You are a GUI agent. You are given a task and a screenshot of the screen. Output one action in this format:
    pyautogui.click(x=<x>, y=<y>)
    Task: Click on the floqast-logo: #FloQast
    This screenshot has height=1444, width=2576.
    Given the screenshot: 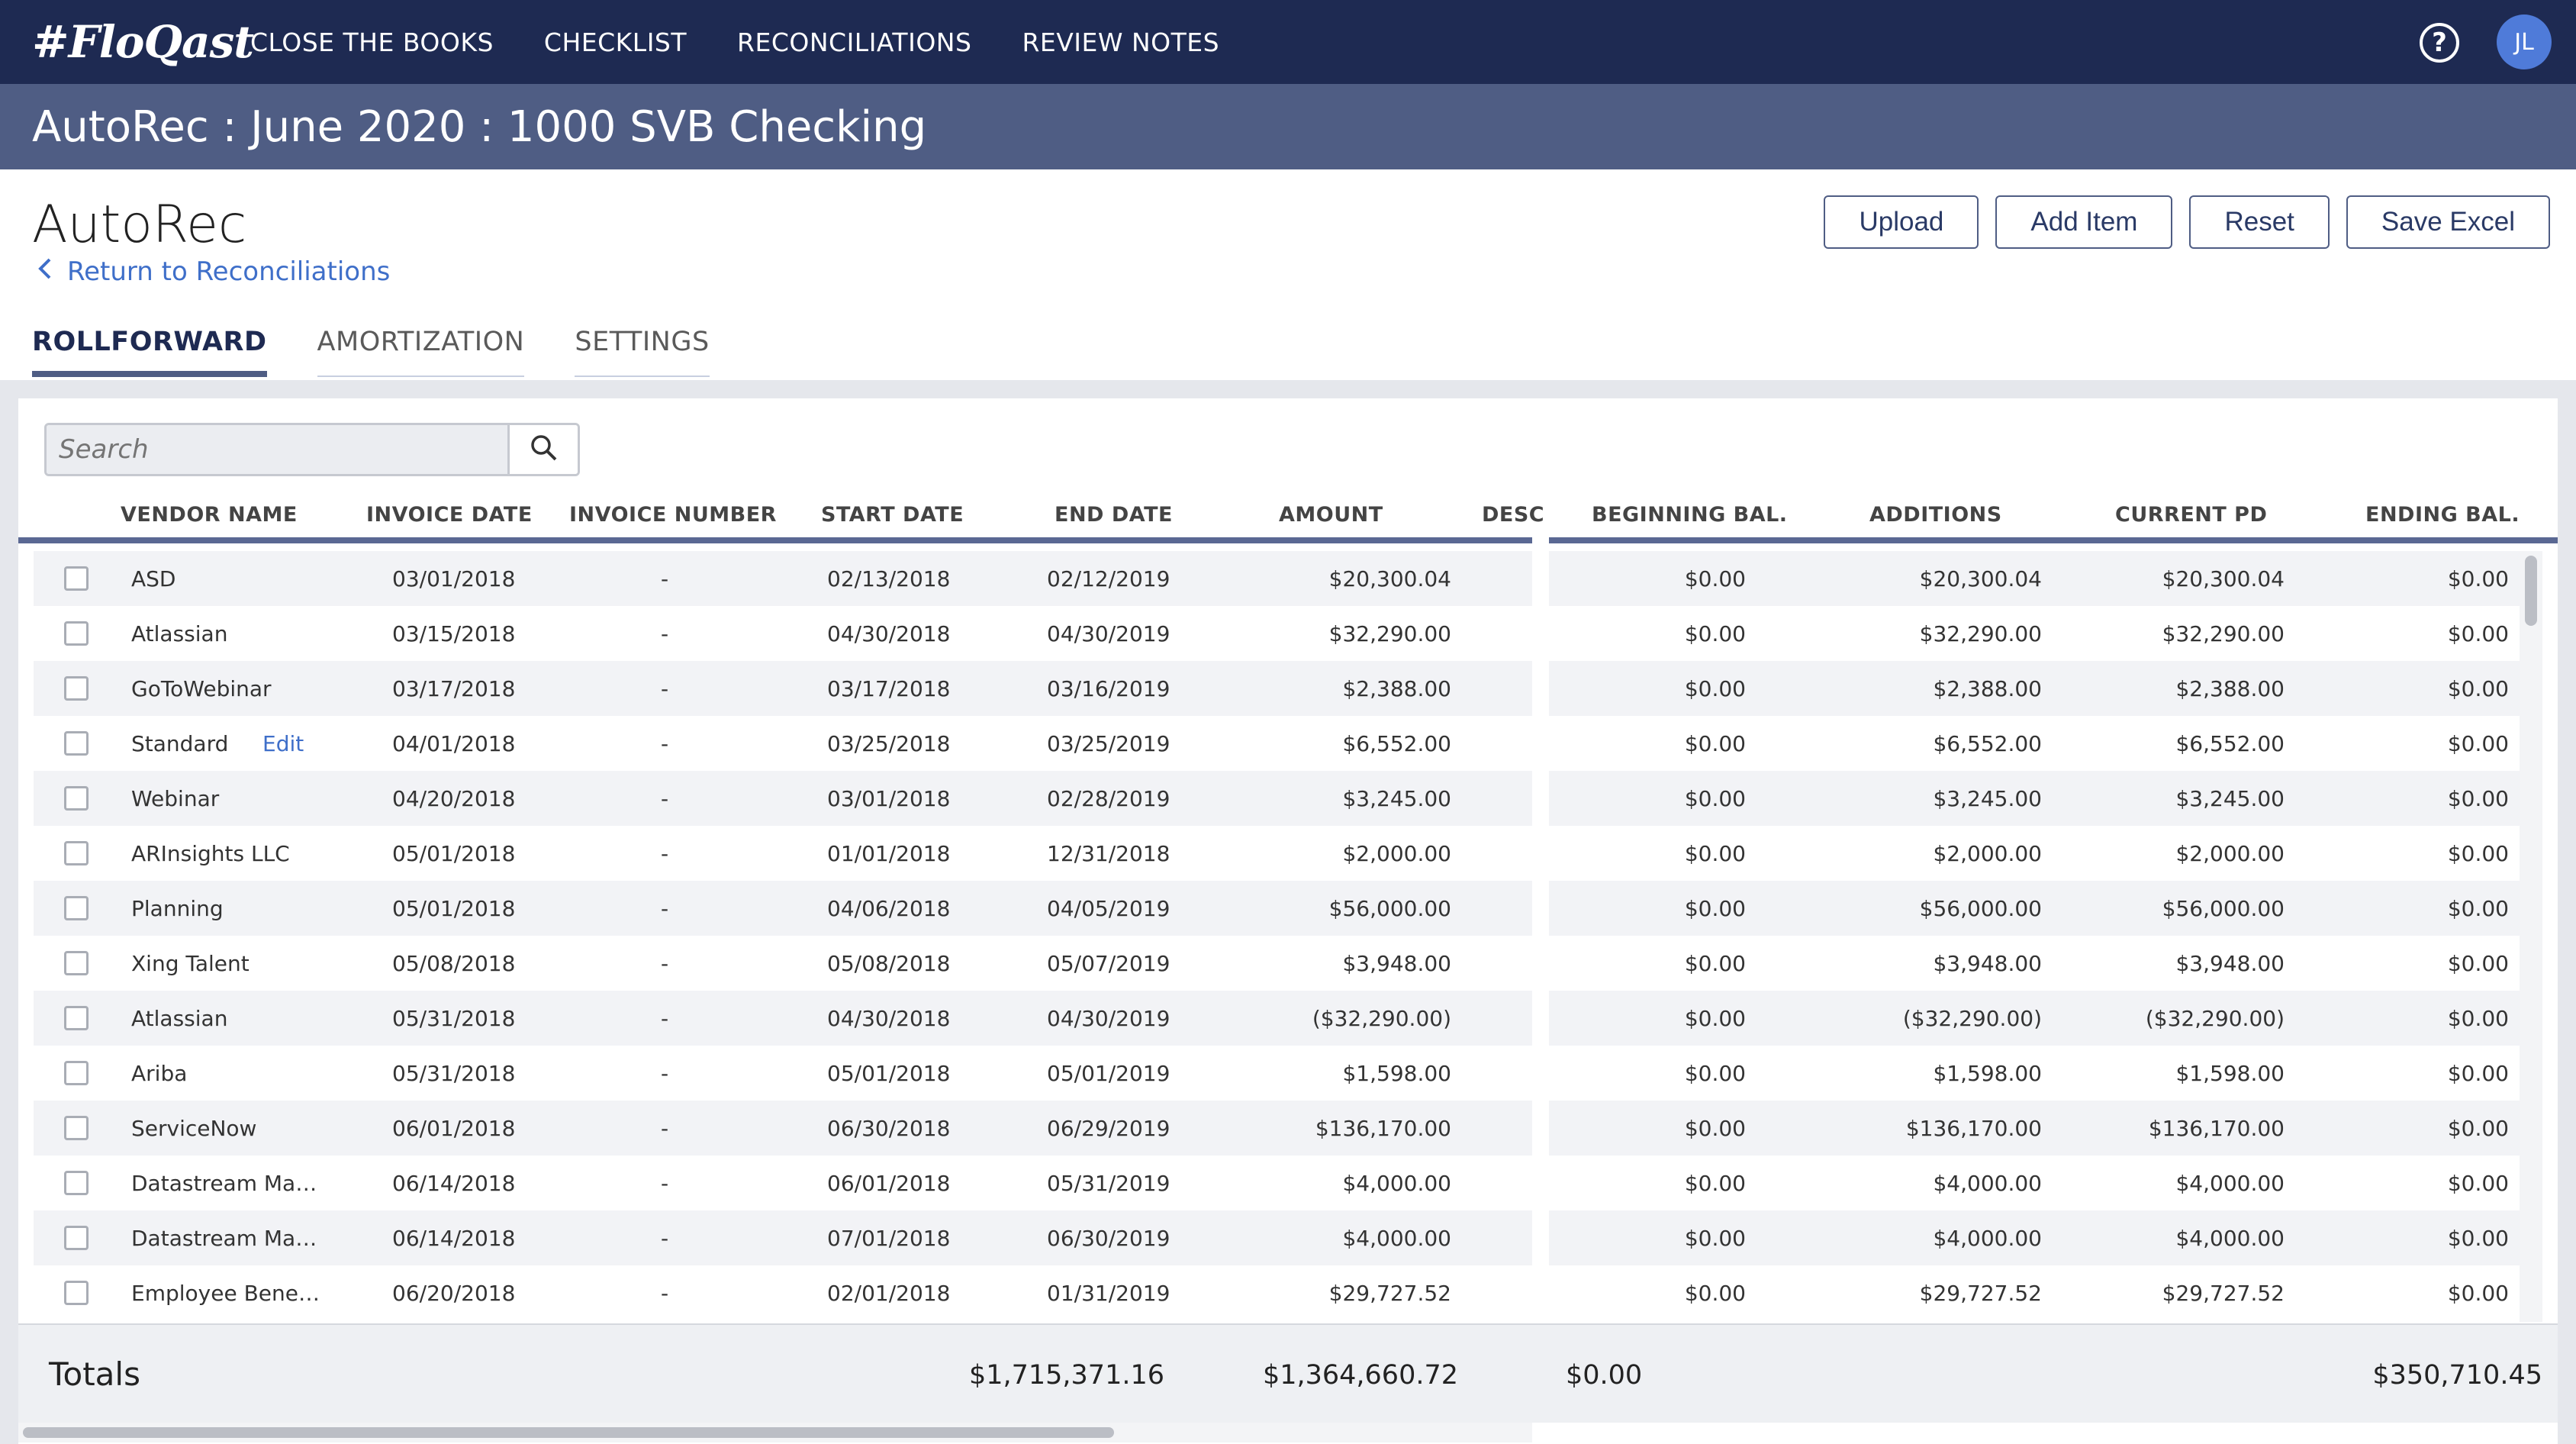 What is the action you would take?
    pyautogui.click(x=143, y=42)
    